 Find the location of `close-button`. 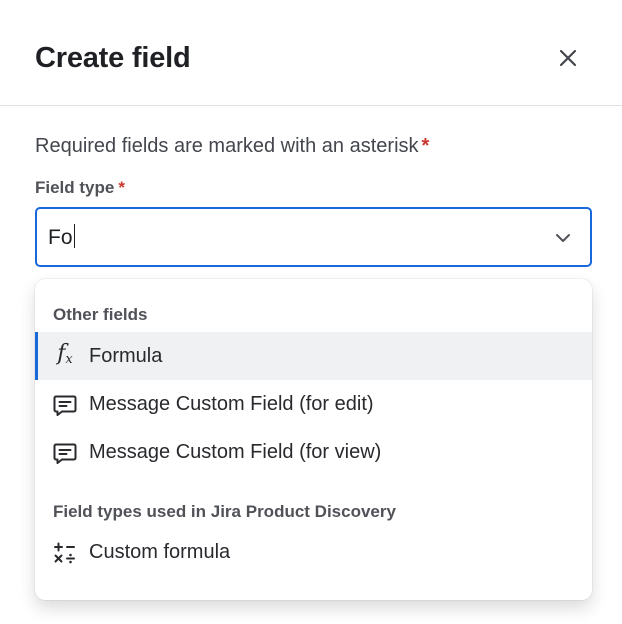

close-button is located at coordinates (568, 58).